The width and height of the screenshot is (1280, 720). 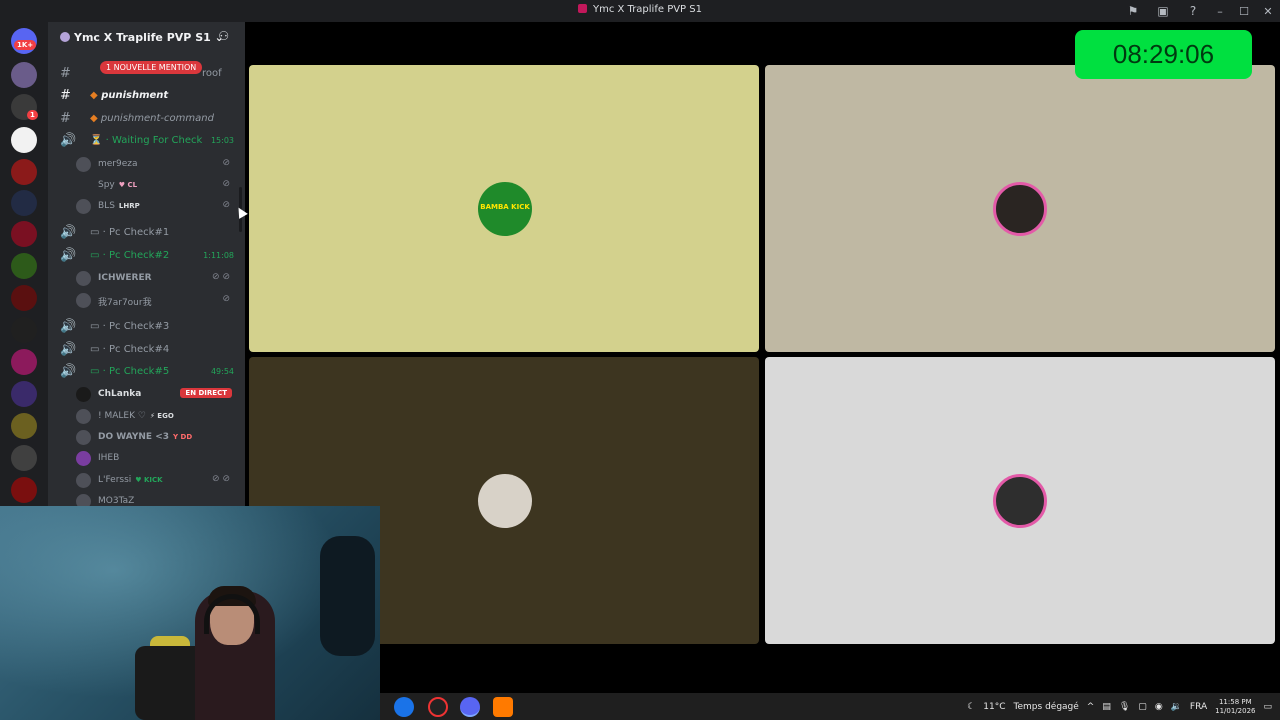 I want to click on server-header: Ymc X Traplife PVP S1 ⌄ ⚇, so click(x=146, y=38).